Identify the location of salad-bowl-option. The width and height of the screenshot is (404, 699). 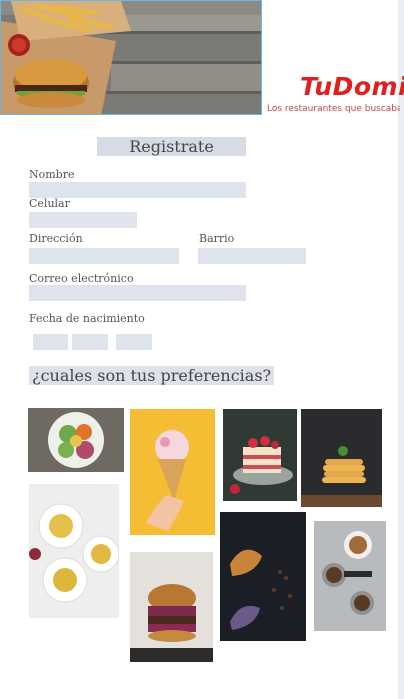
(76, 440).